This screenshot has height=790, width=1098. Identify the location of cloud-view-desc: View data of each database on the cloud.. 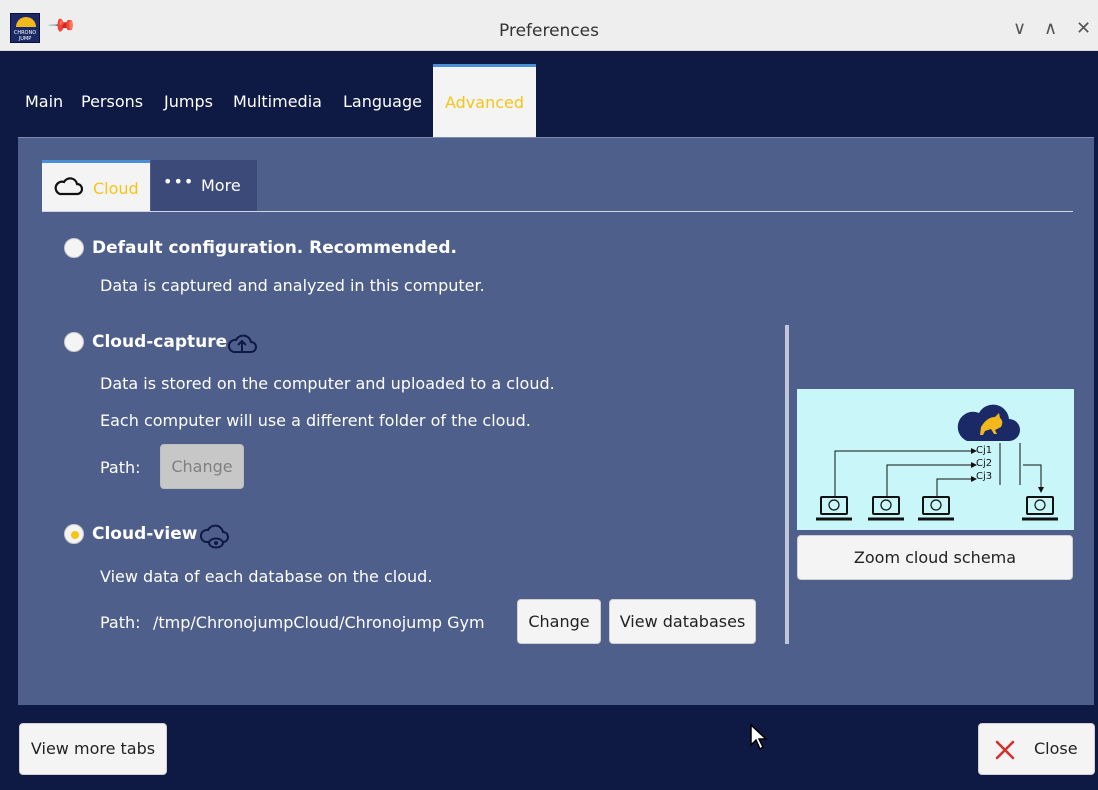
(266, 576).